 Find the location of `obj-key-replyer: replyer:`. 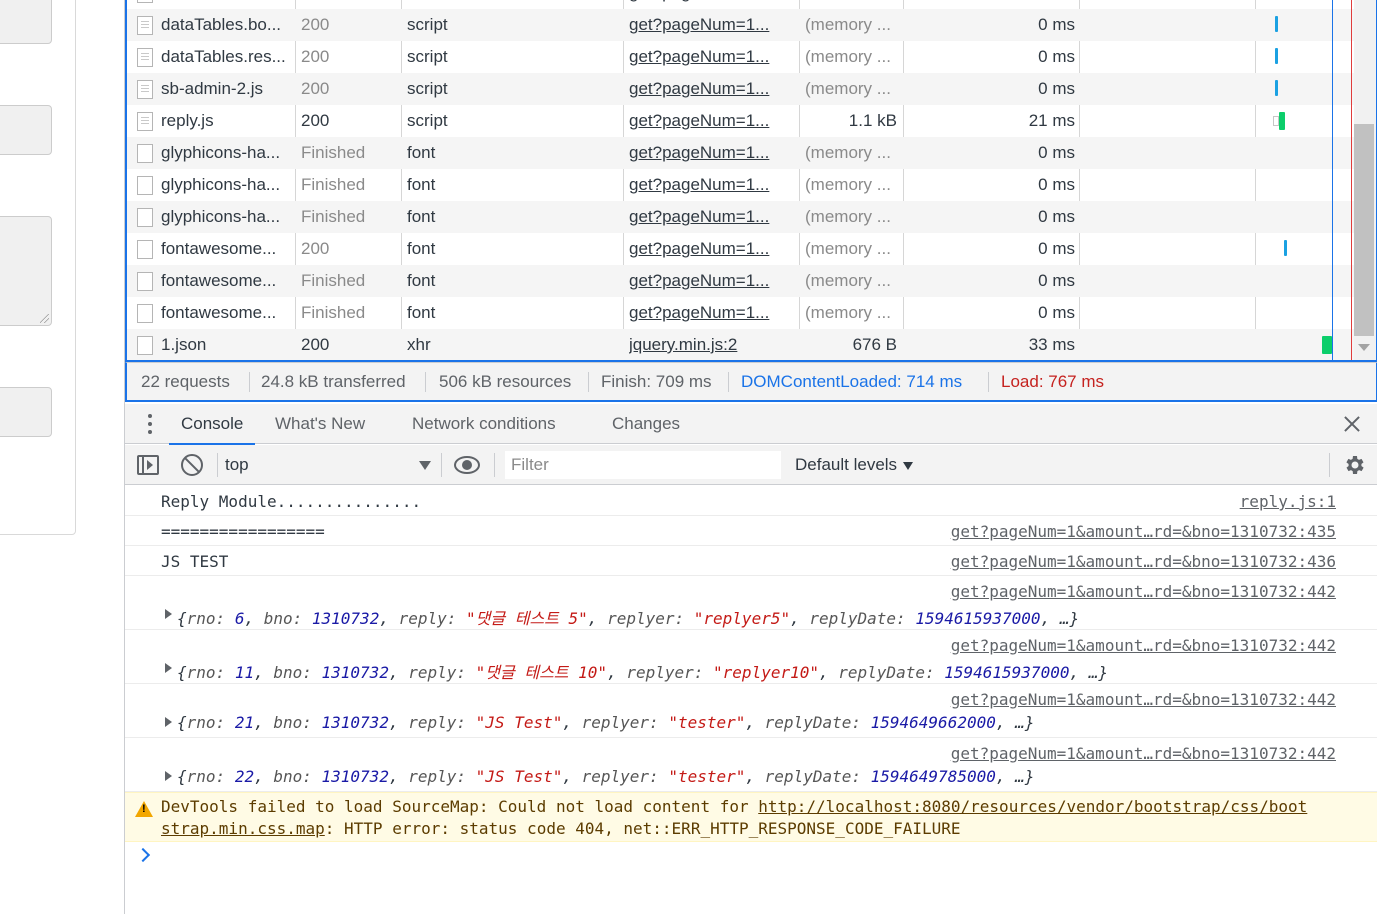

obj-key-replyer: replyer: is located at coordinates (625, 776).